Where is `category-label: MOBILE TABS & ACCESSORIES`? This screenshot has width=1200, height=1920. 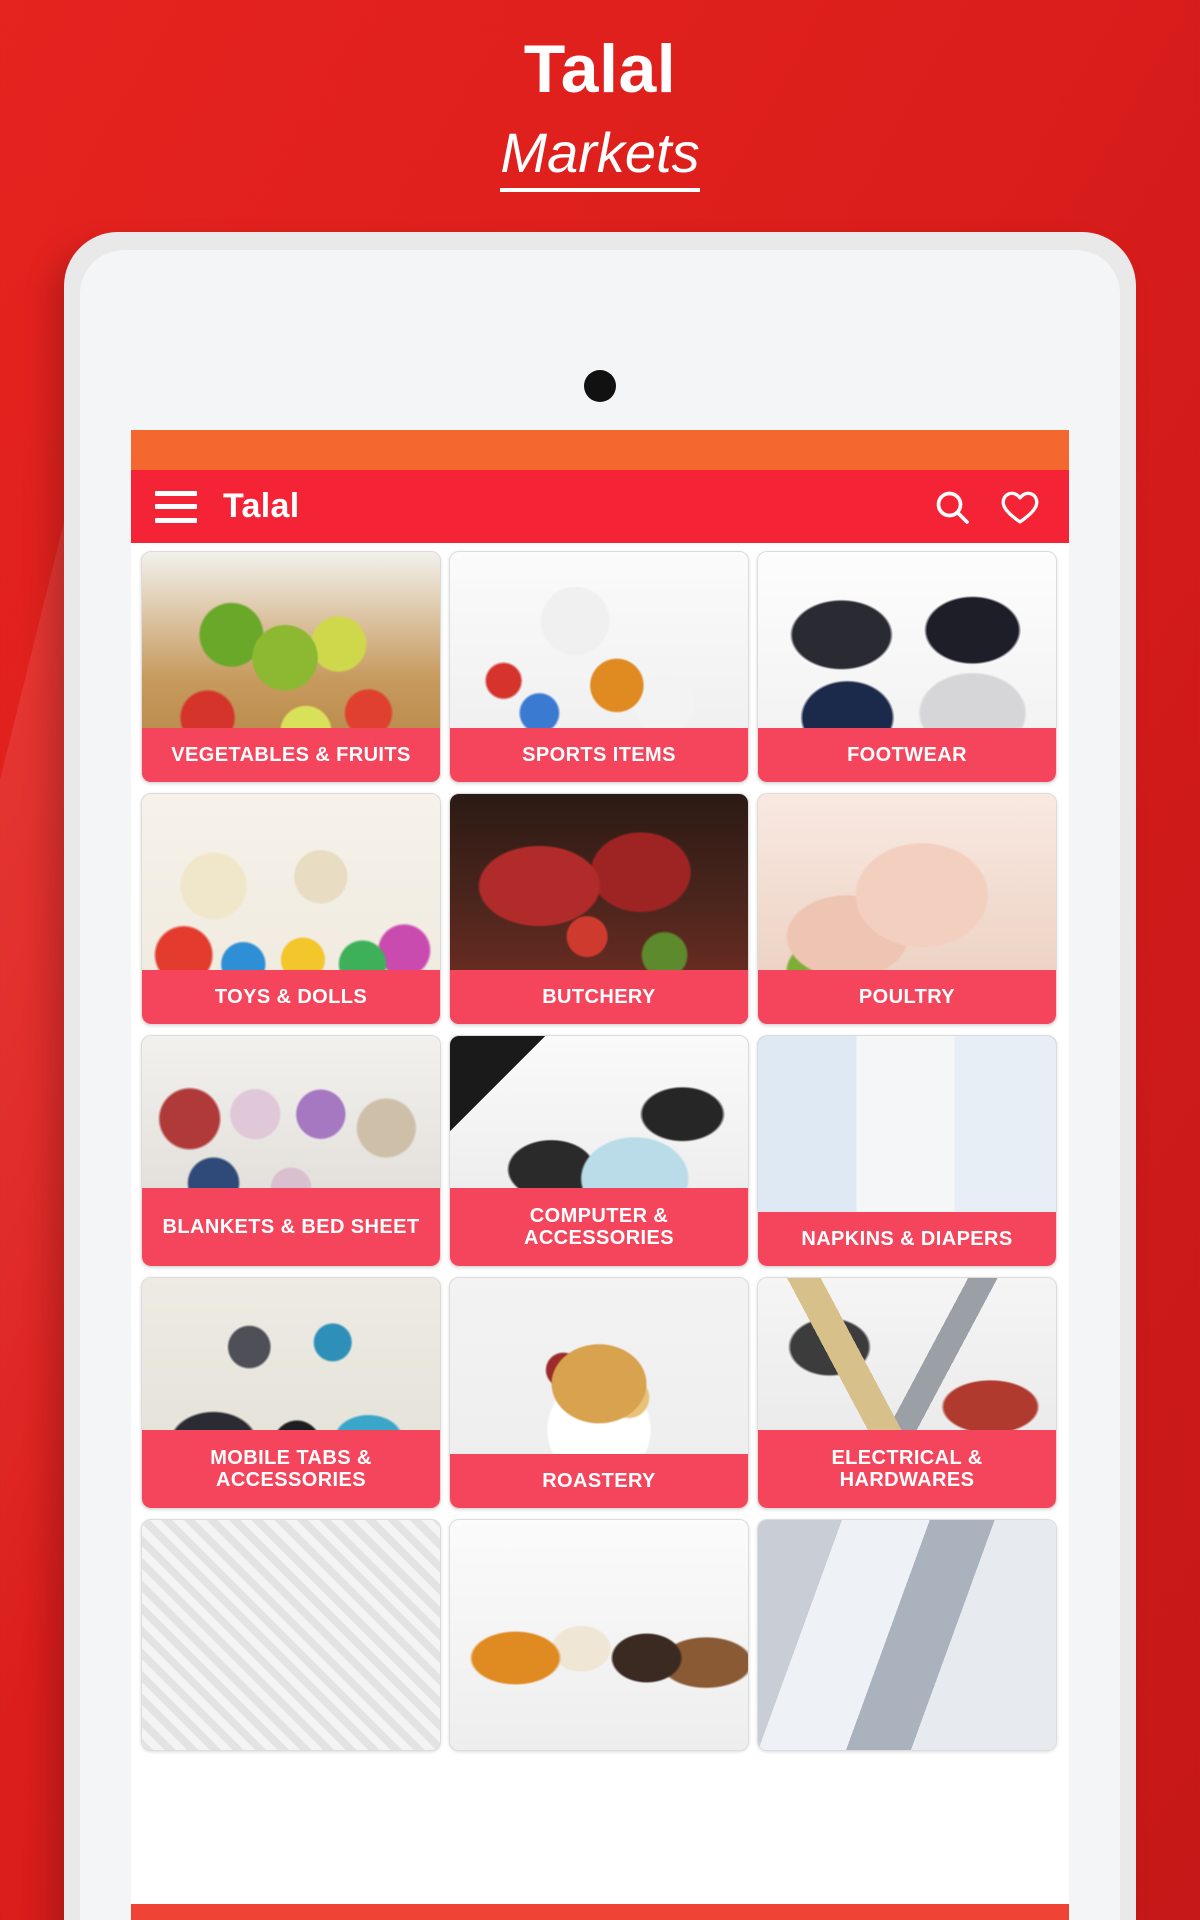 category-label: MOBILE TABS & ACCESSORIES is located at coordinates (291, 1469).